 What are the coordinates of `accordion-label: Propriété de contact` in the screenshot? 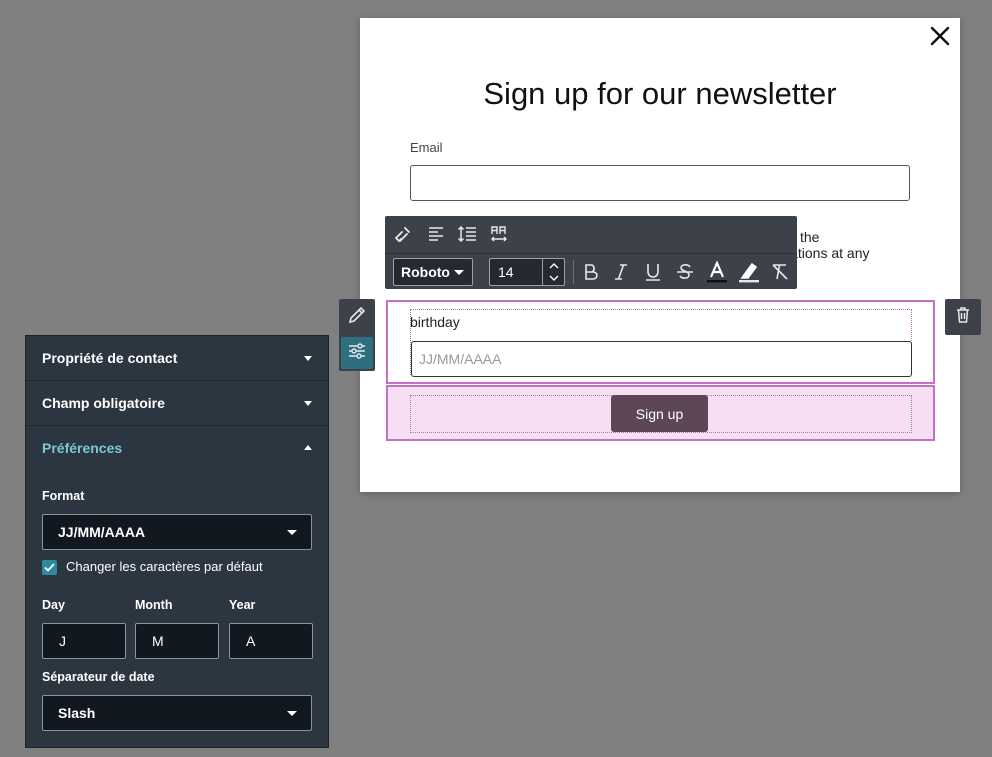 It's located at (110, 358).